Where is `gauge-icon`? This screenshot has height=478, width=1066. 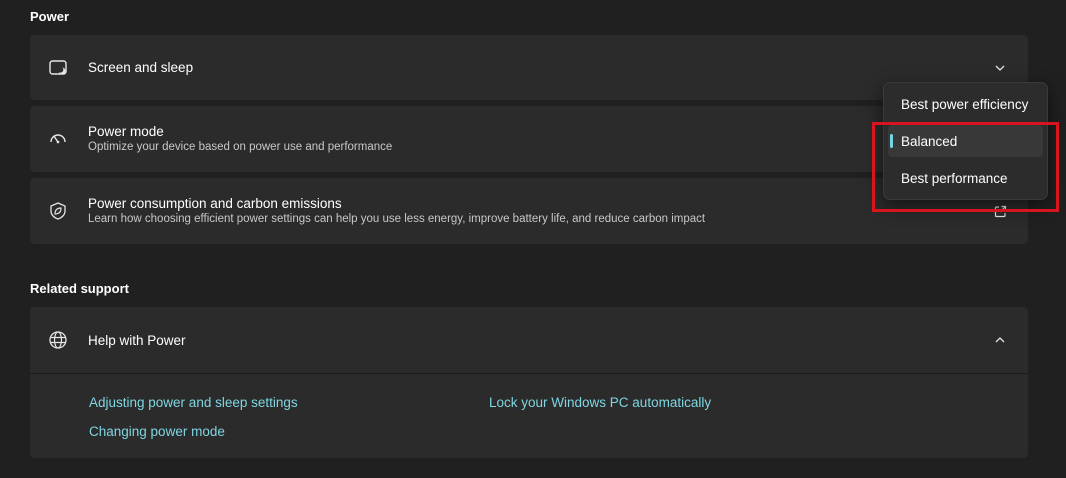 gauge-icon is located at coordinates (58, 139).